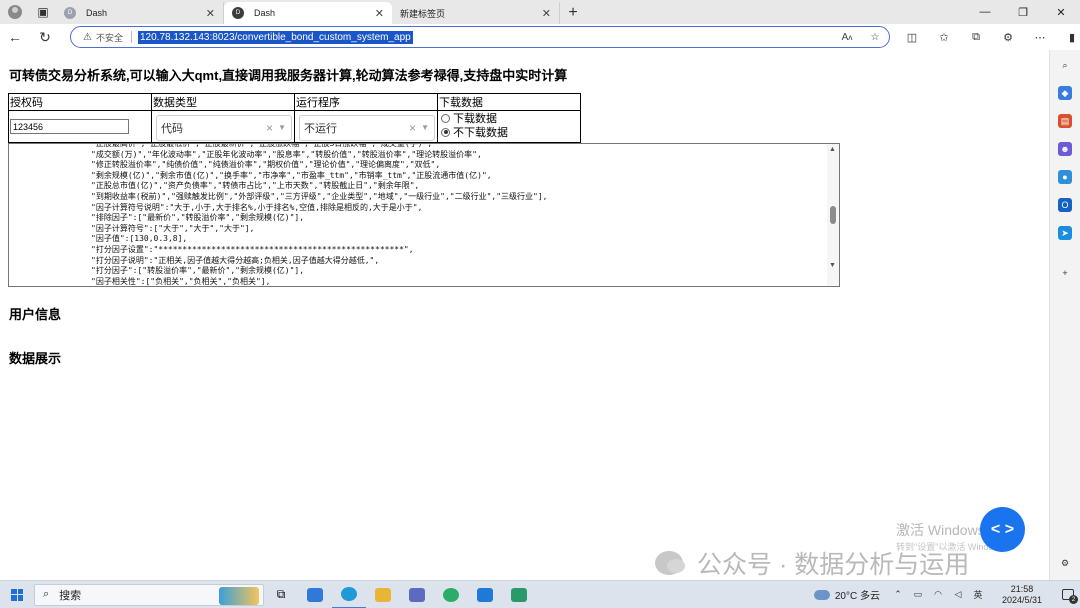 The image size is (1080, 608). What do you see at coordinates (912, 37) in the screenshot?
I see `split-screen-icon: ◫` at bounding box center [912, 37].